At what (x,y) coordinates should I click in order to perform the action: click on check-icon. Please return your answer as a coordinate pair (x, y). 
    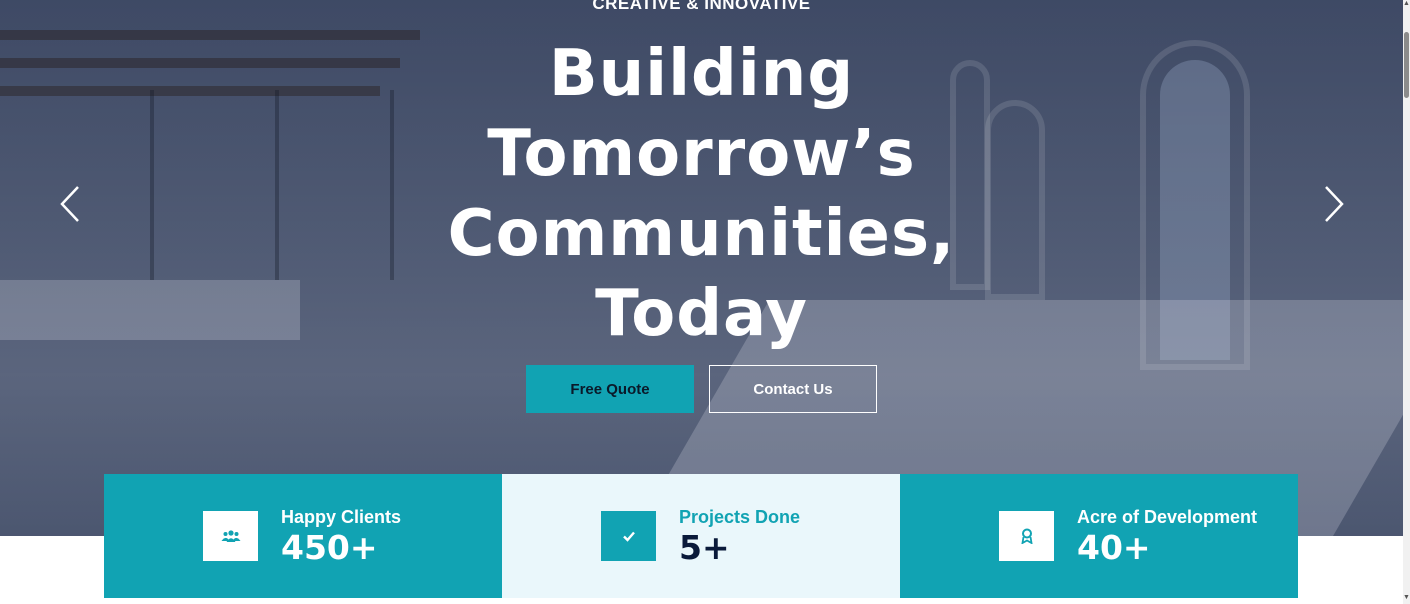
    Looking at the image, I should click on (628, 536).